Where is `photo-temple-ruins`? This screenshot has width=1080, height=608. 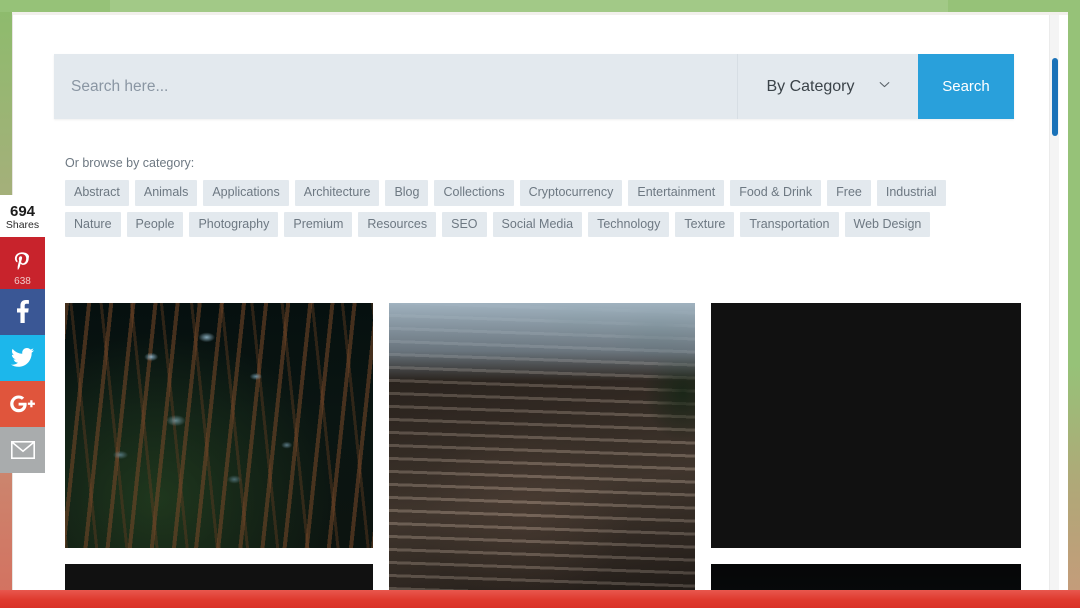
photo-temple-ruins is located at coordinates (542, 453).